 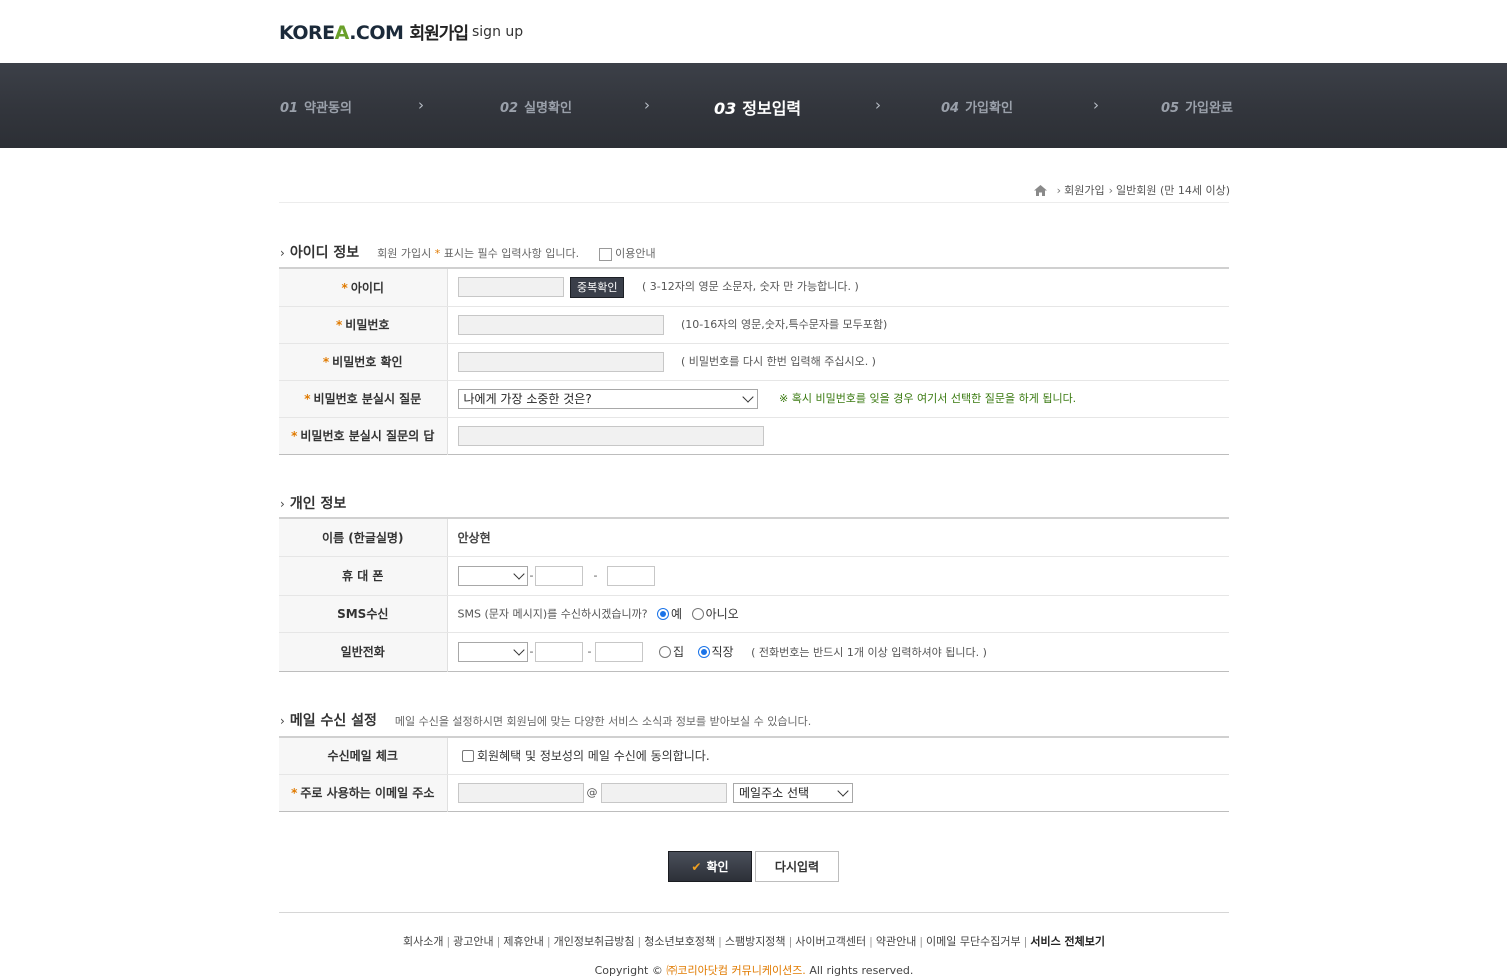 What do you see at coordinates (754, 576) in the screenshot?
I see `form-row: 휴 대 폰 --` at bounding box center [754, 576].